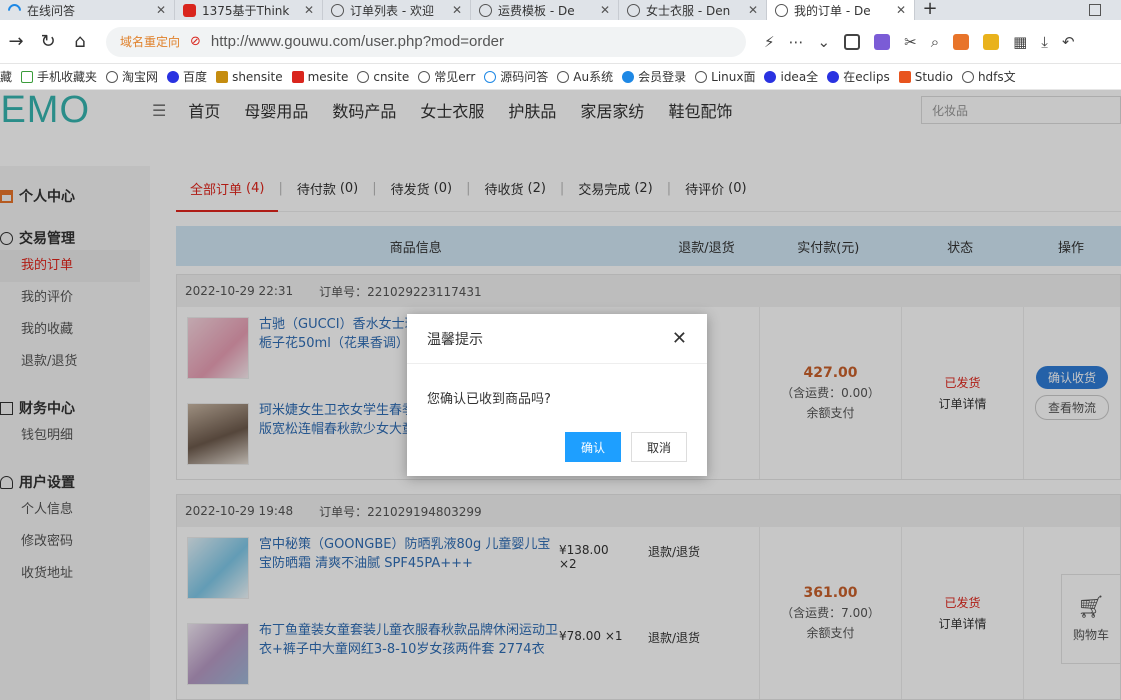 Image resolution: width=1121 pixels, height=700 pixels. What do you see at coordinates (48, 41) in the screenshot?
I see `reload-icon: ↻` at bounding box center [48, 41].